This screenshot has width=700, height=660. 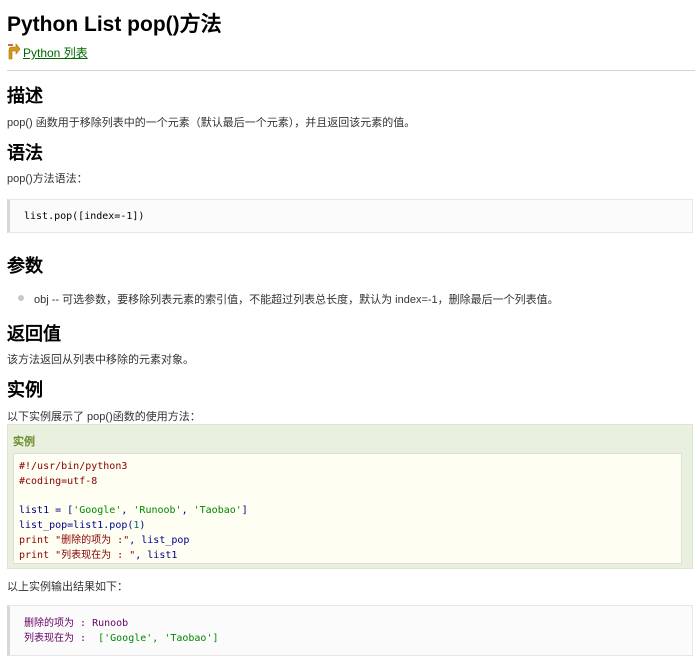 I want to click on back-link: Python 列表, so click(x=55, y=53).